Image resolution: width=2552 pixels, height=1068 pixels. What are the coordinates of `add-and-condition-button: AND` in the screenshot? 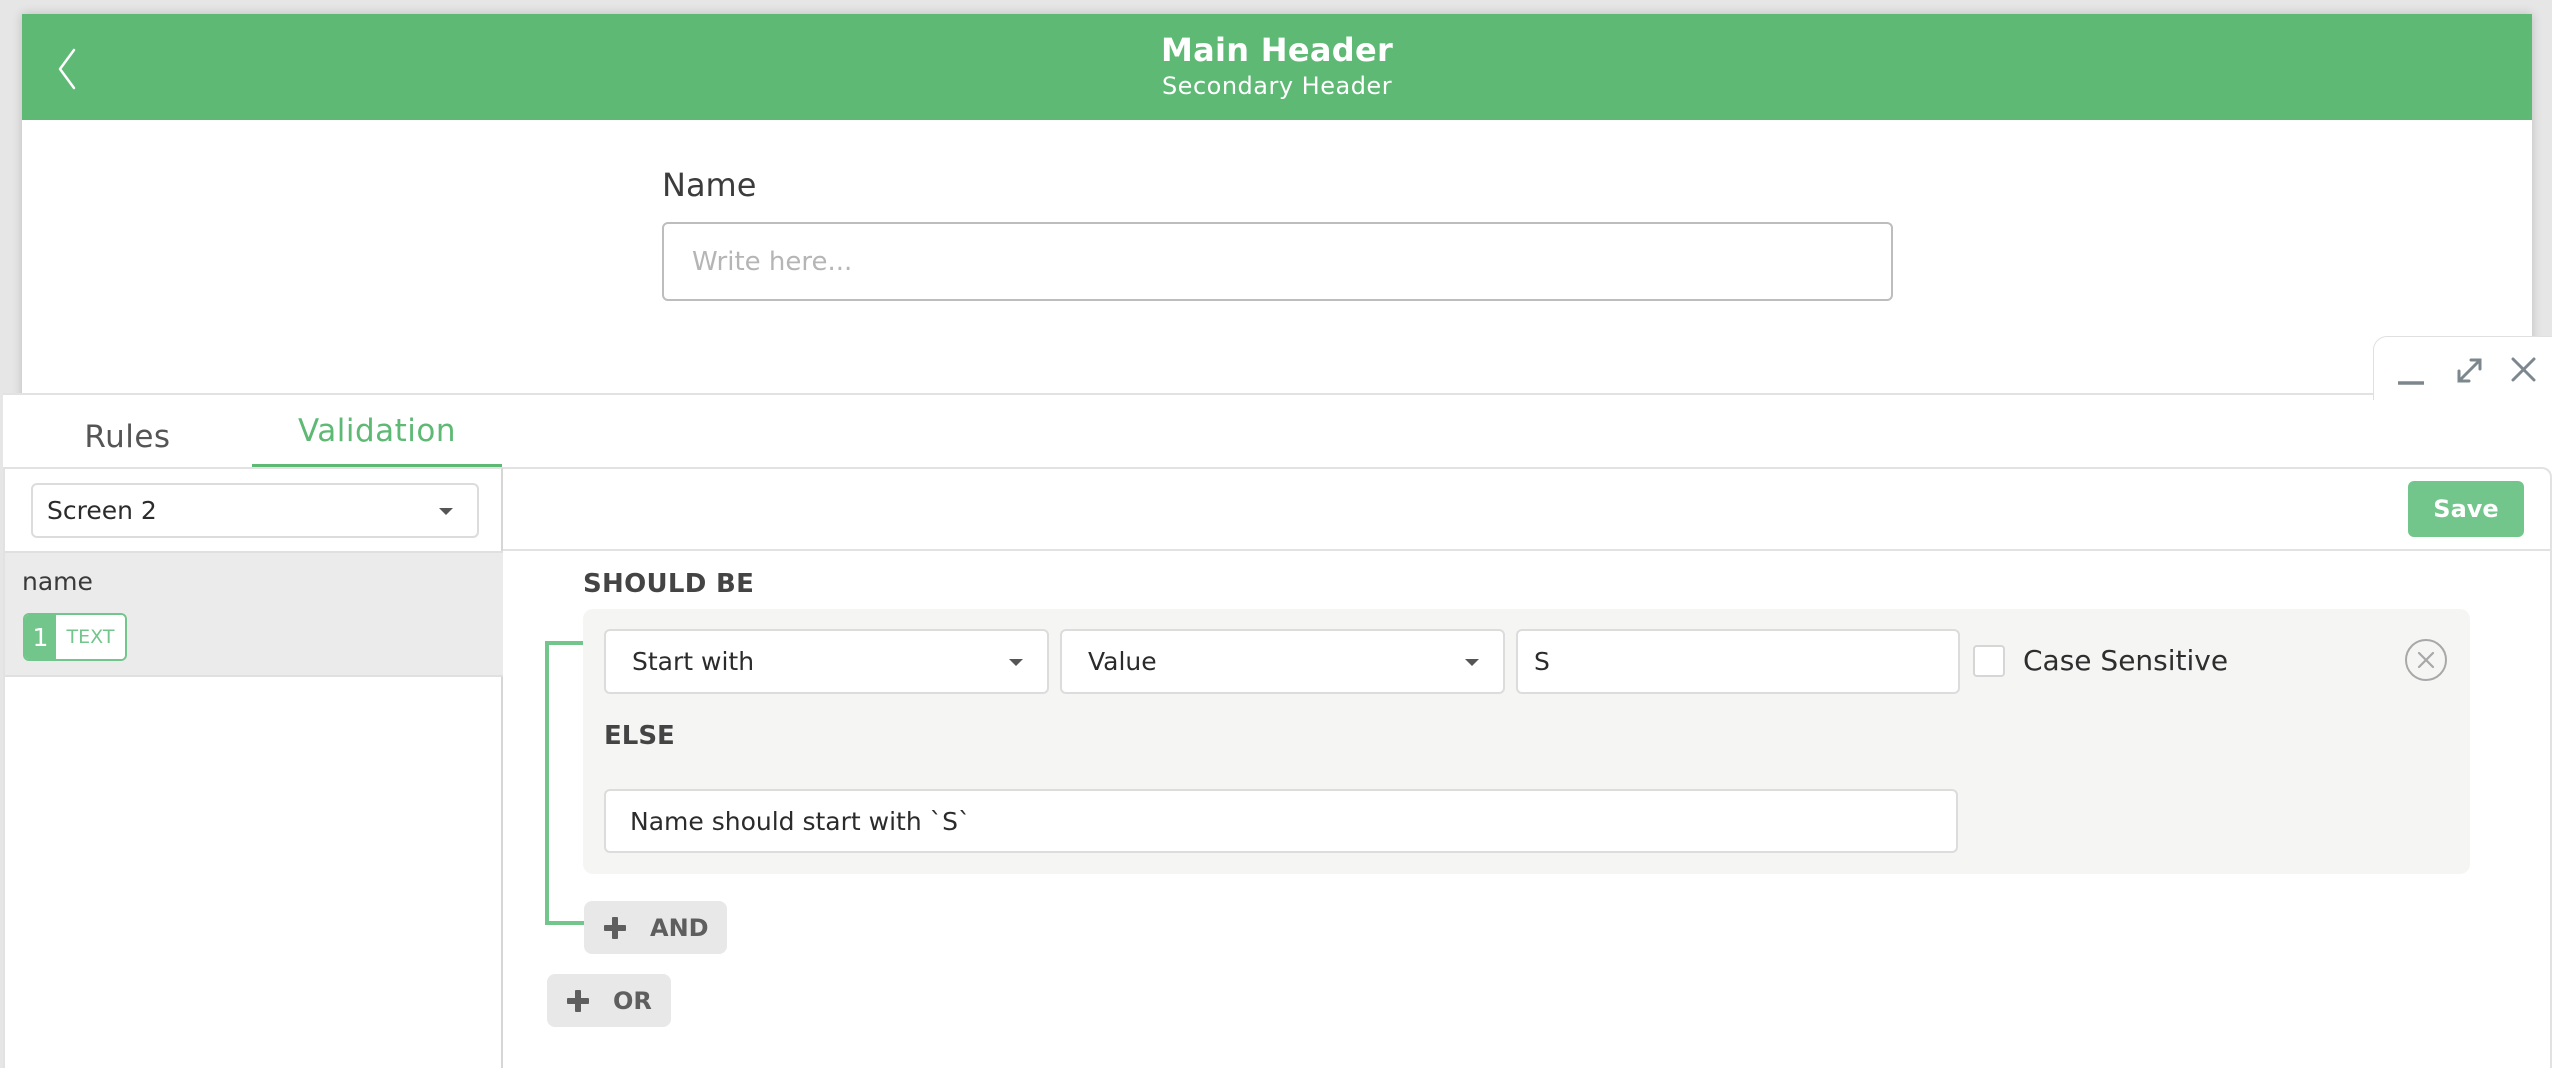 It's located at (655, 927).